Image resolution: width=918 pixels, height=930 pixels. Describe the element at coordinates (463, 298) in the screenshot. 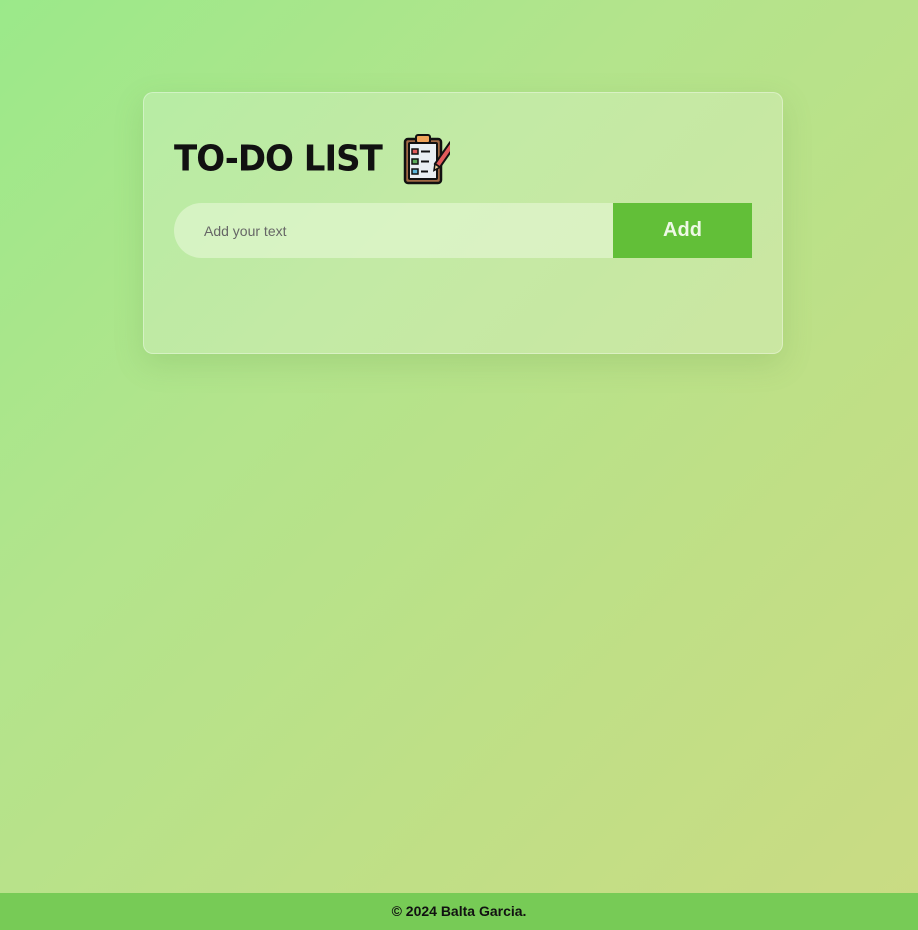

I see `task-list` at that location.